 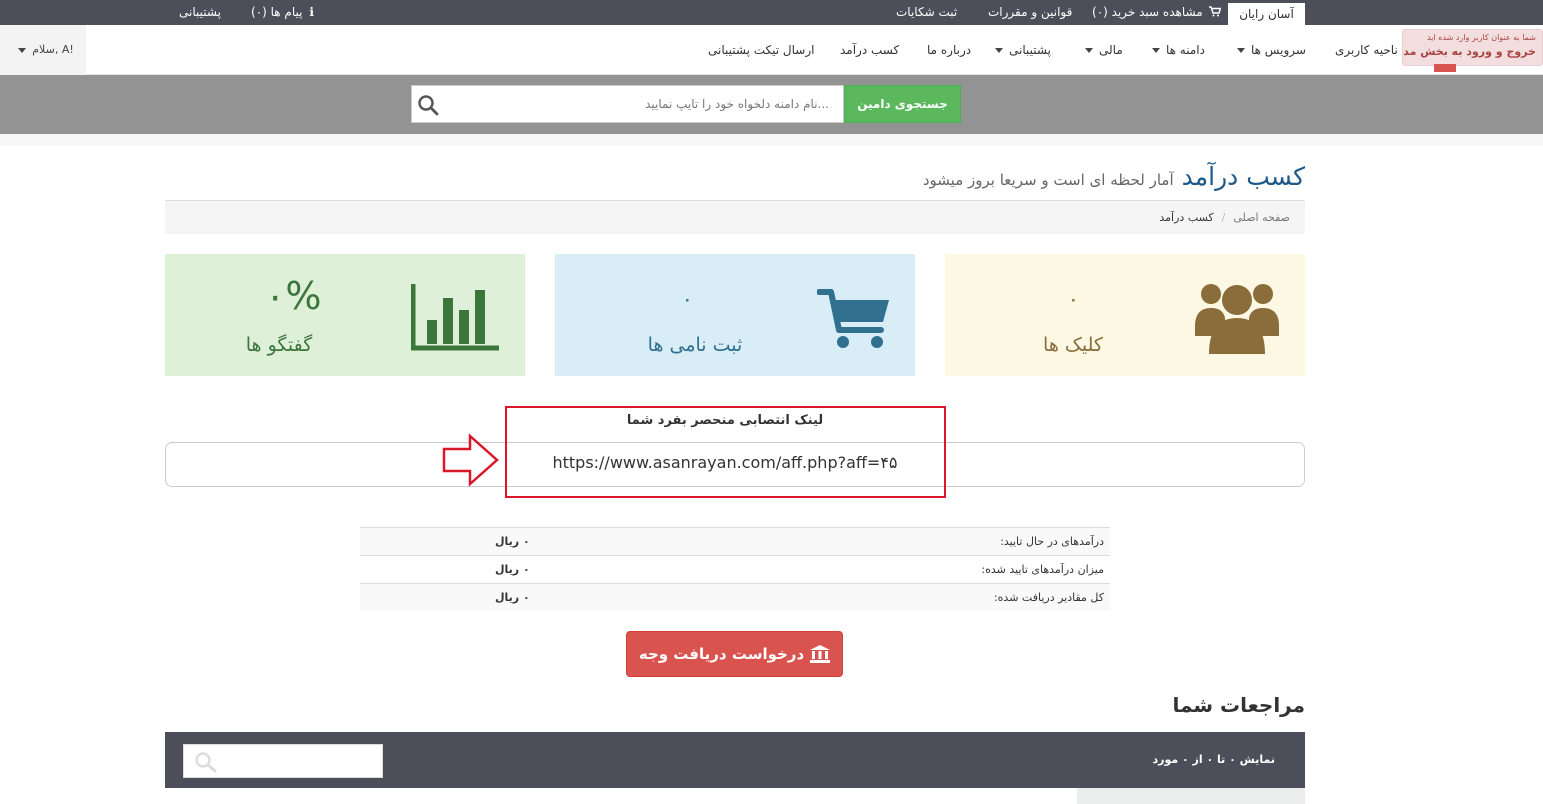 I want to click on support-link: پشتیبانی, so click(x=200, y=12).